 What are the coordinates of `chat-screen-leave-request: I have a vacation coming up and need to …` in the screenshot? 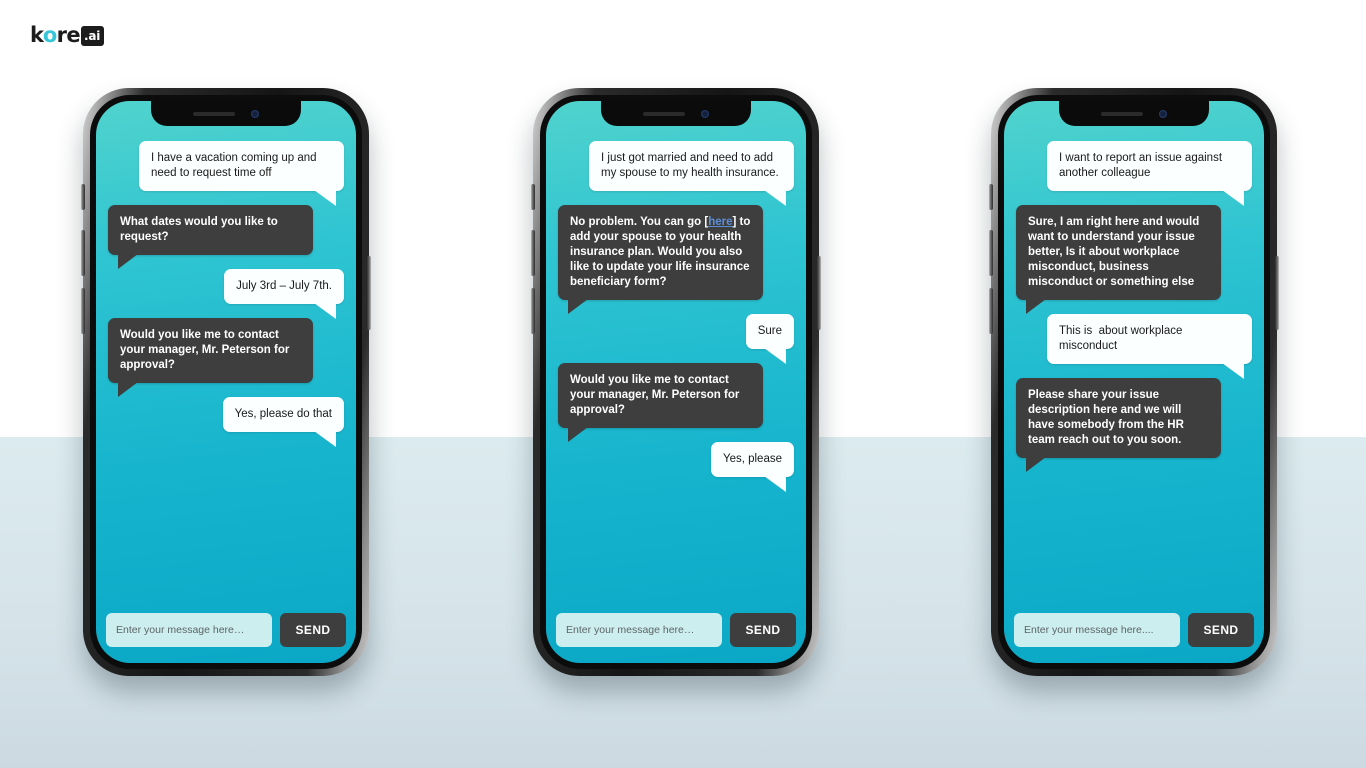 It's located at (226, 382).